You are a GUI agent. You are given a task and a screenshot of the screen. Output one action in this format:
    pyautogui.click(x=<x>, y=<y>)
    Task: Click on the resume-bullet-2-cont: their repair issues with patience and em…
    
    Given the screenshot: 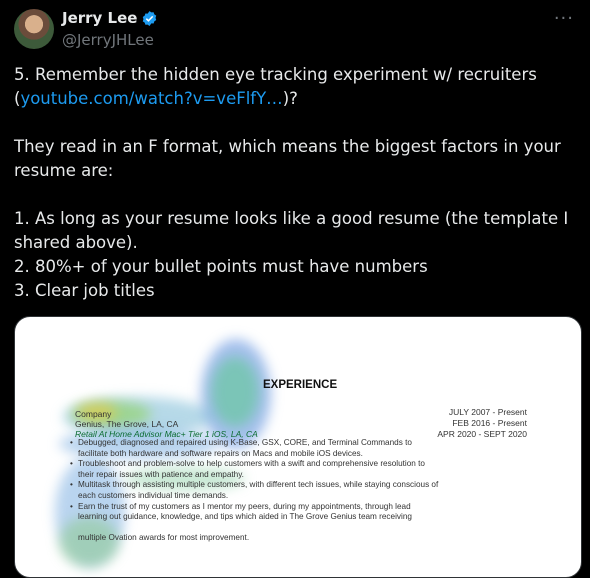 What is the action you would take?
    pyautogui.click(x=161, y=474)
    